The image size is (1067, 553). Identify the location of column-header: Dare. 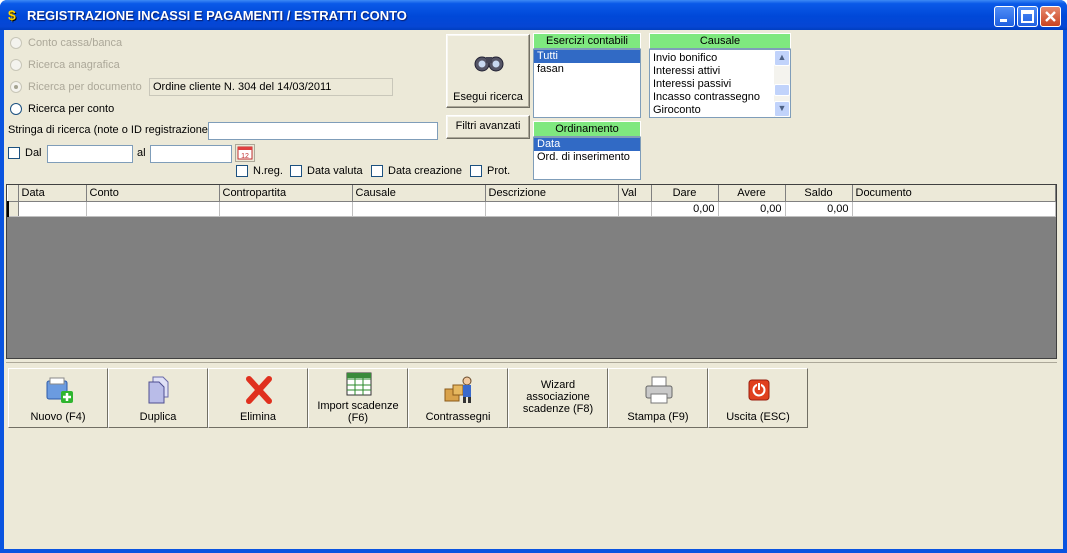
(685, 193).